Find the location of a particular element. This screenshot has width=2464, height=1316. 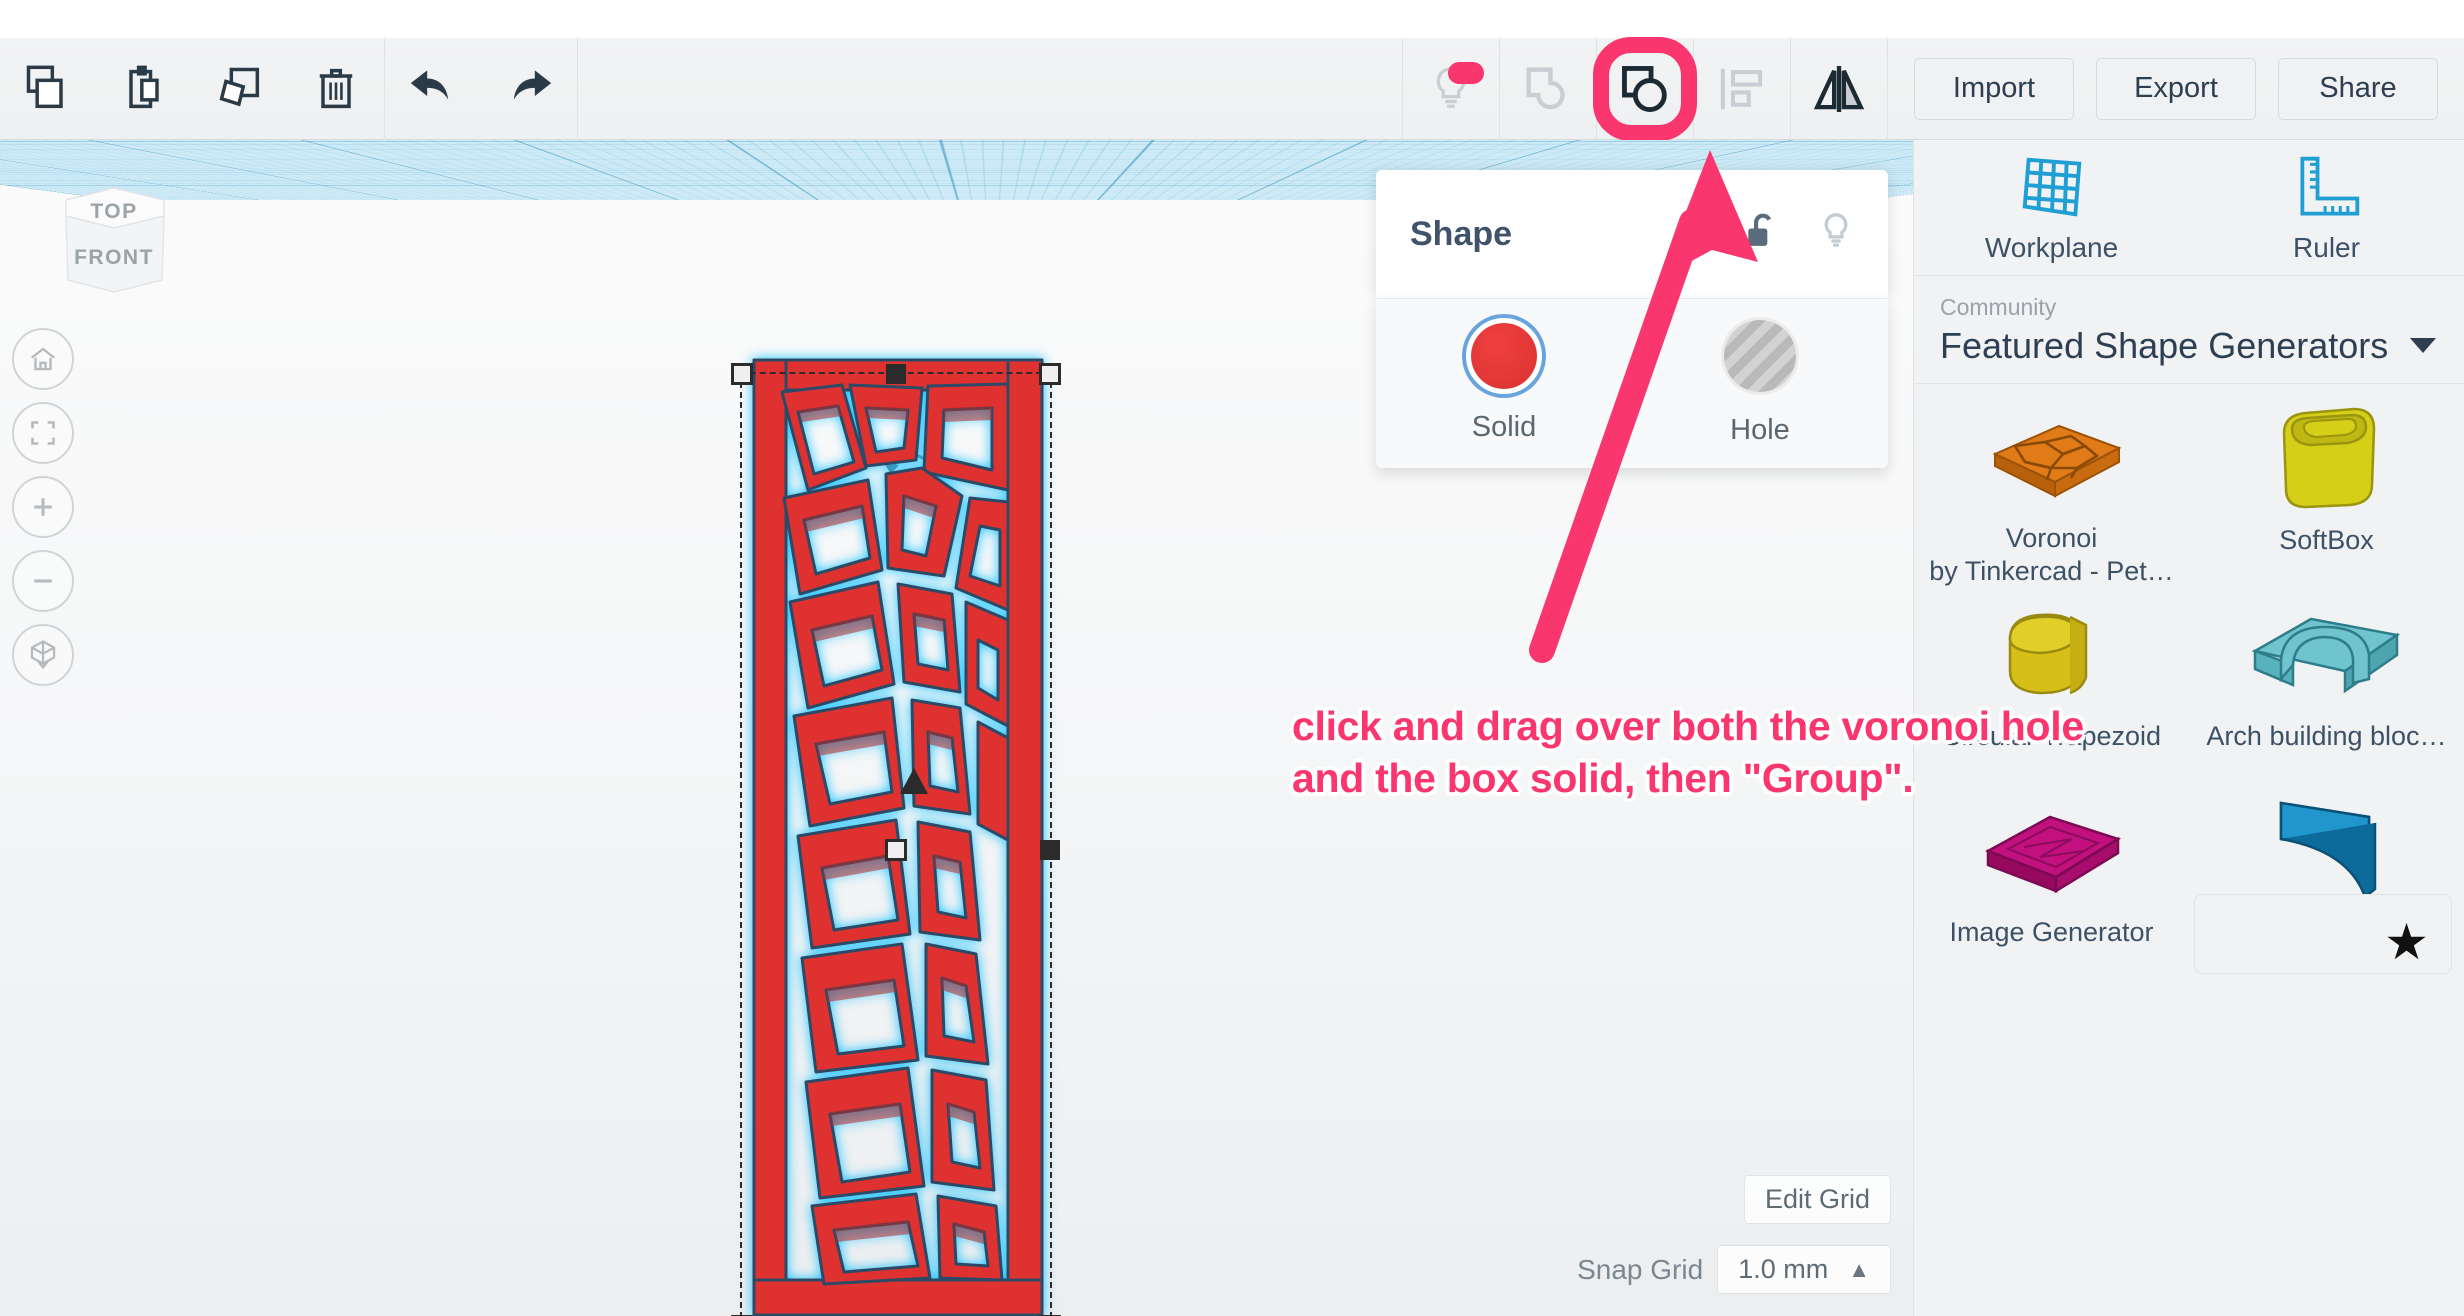

chevron-down-icon is located at coordinates (2423, 345).